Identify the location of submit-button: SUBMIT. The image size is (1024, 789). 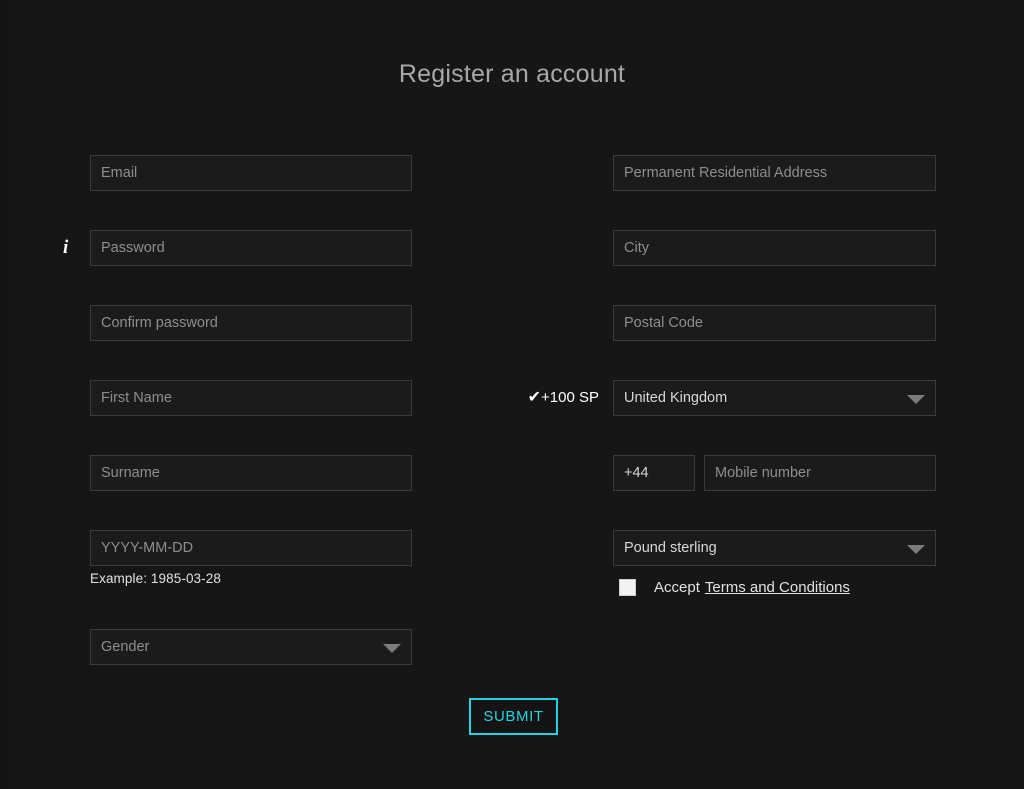
(513, 716).